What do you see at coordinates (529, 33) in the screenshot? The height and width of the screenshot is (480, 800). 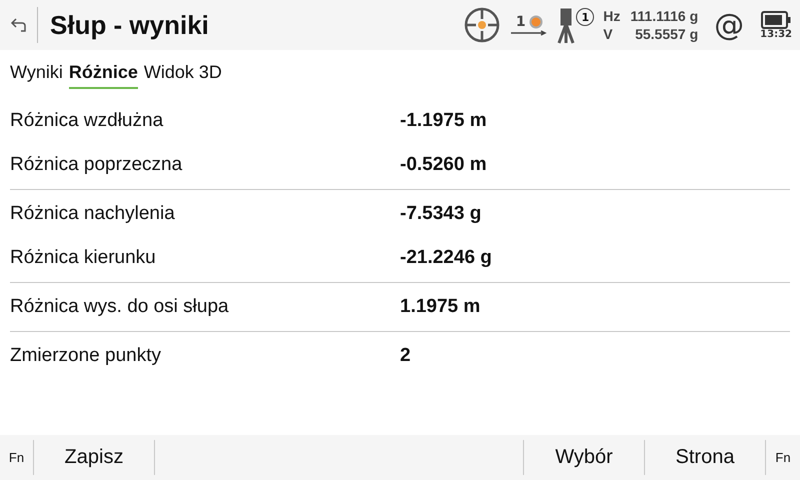 I see `arrow-icon` at bounding box center [529, 33].